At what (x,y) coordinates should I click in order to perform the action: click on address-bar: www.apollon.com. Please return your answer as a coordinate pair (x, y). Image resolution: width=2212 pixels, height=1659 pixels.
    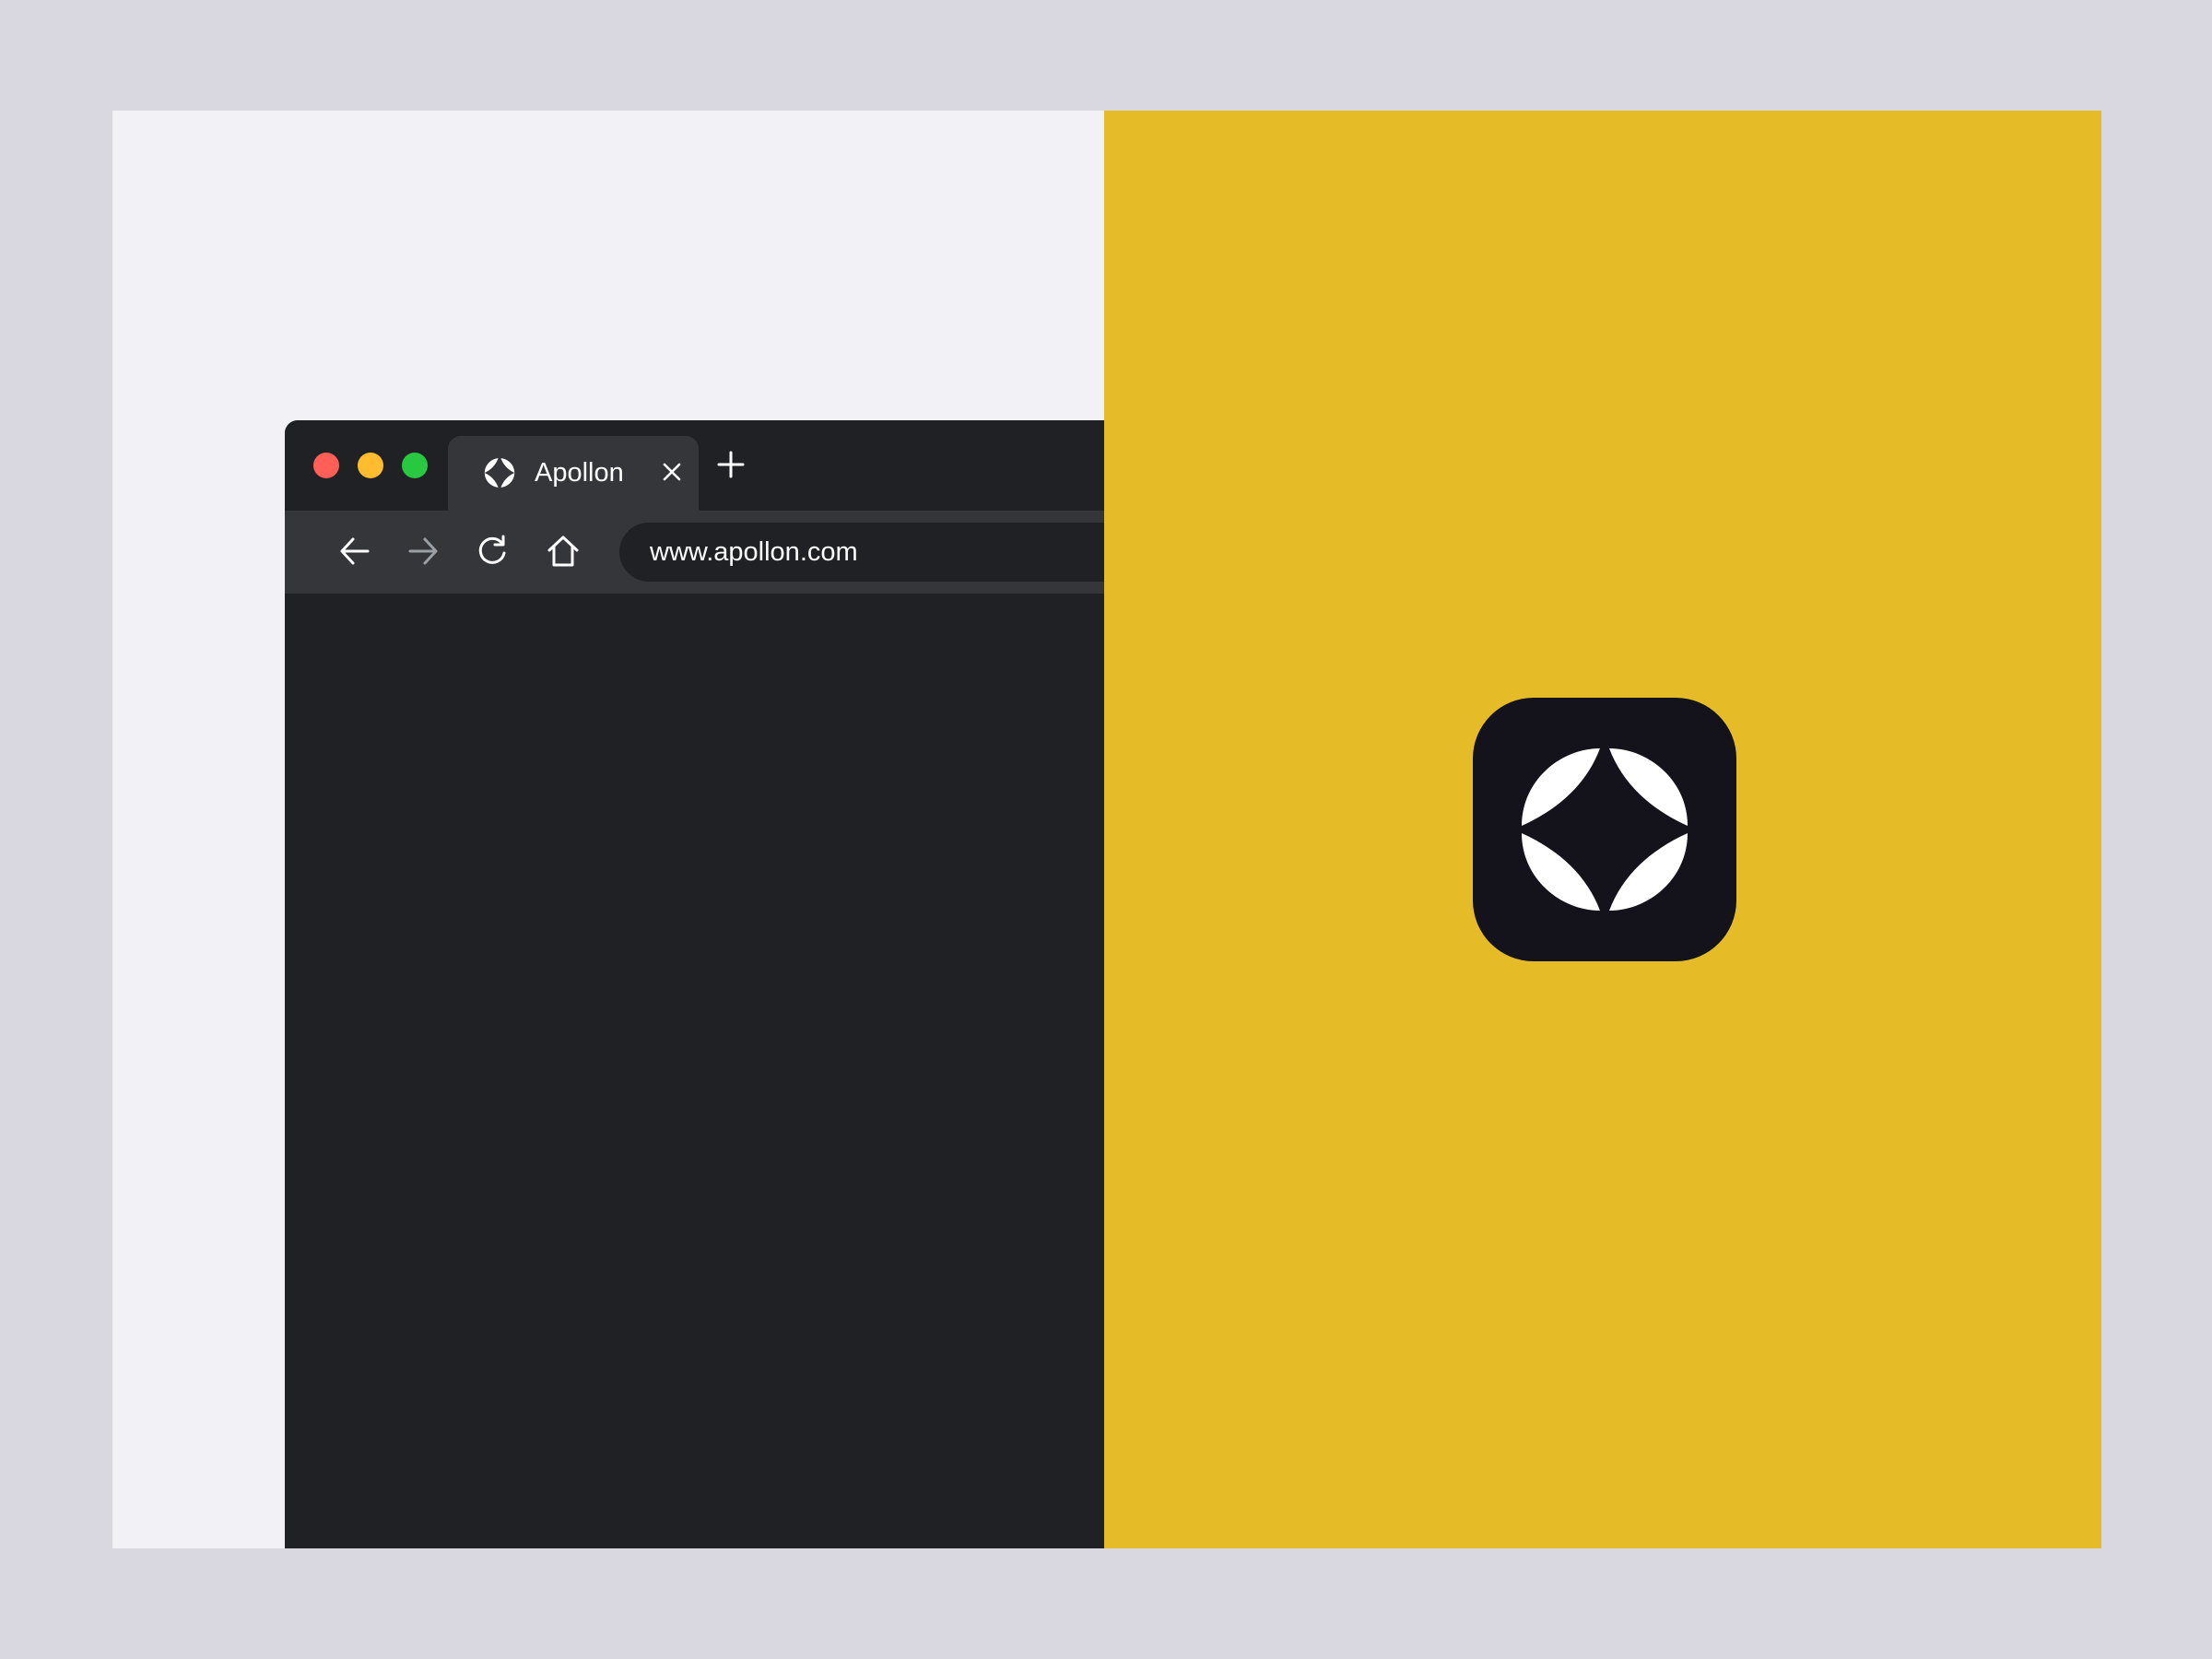
    Looking at the image, I should click on (861, 552).